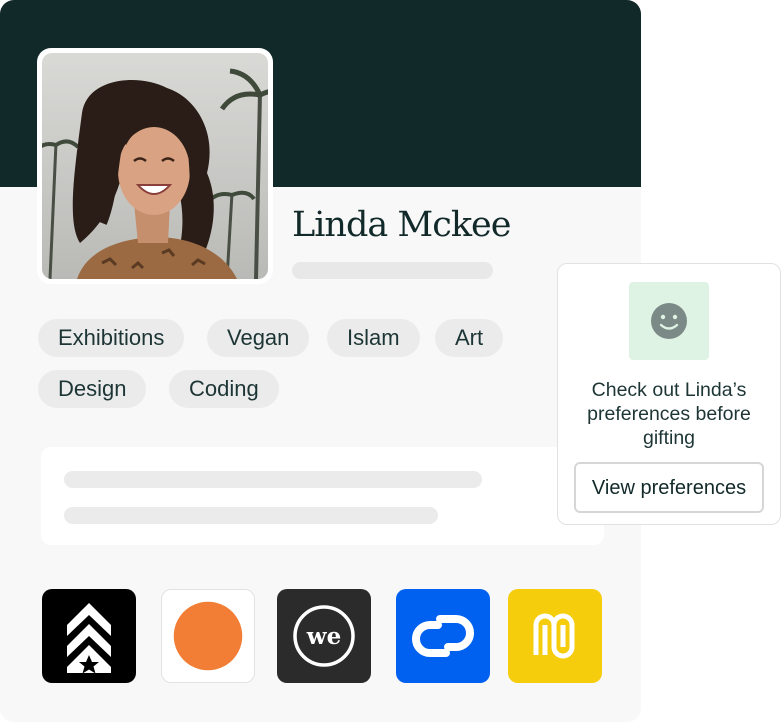 This screenshot has width=782, height=724. Describe the element at coordinates (224, 389) in the screenshot. I see `tag-coding: Coding` at that location.